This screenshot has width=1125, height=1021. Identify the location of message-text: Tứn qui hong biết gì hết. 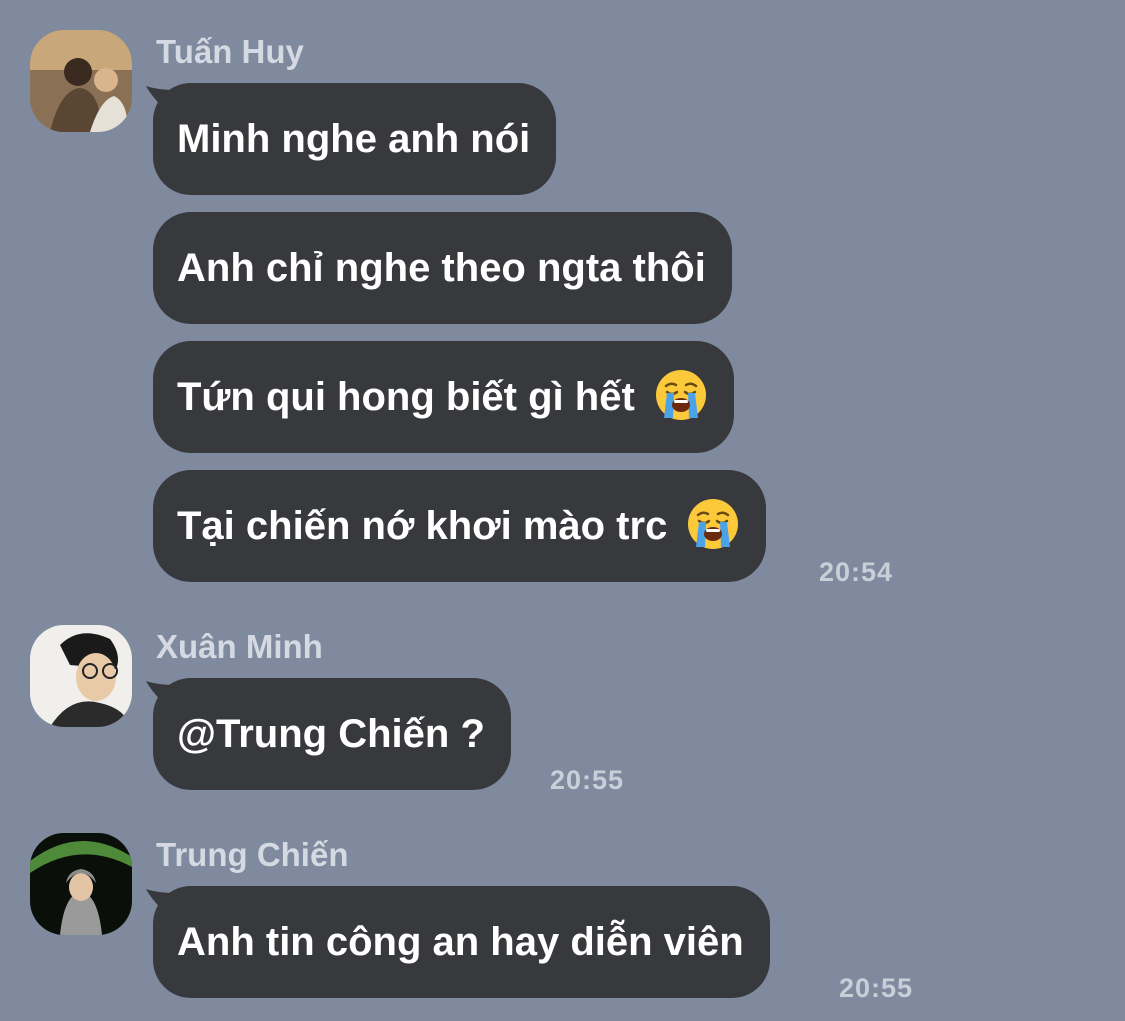
(406, 397).